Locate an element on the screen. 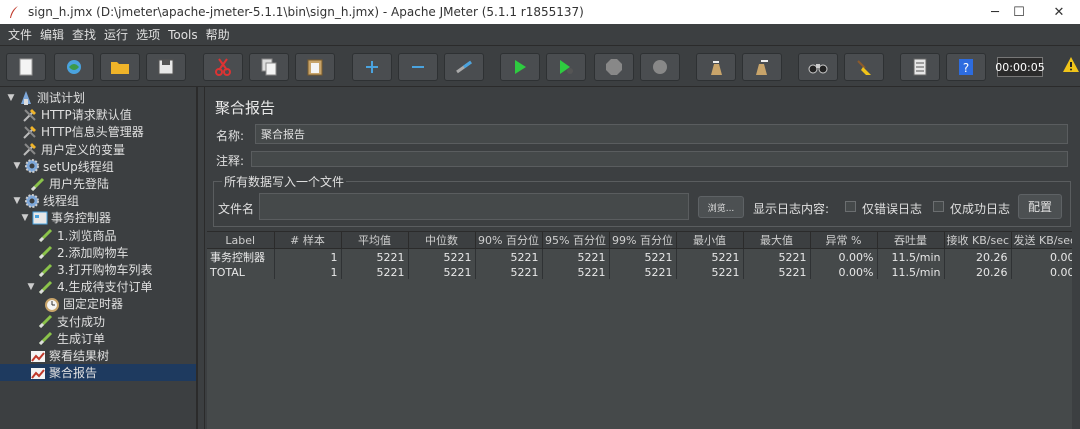 This screenshot has width=1080, height=429. column-header: 发送 KB/sec is located at coordinates (1045, 240).